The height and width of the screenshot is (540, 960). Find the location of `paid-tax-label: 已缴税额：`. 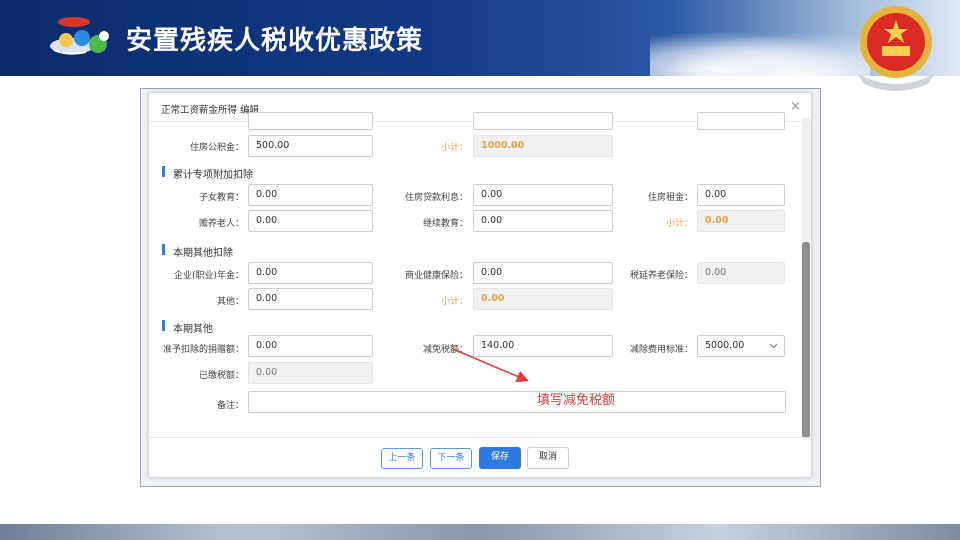

paid-tax-label: 已缴税额： is located at coordinates (221, 376).